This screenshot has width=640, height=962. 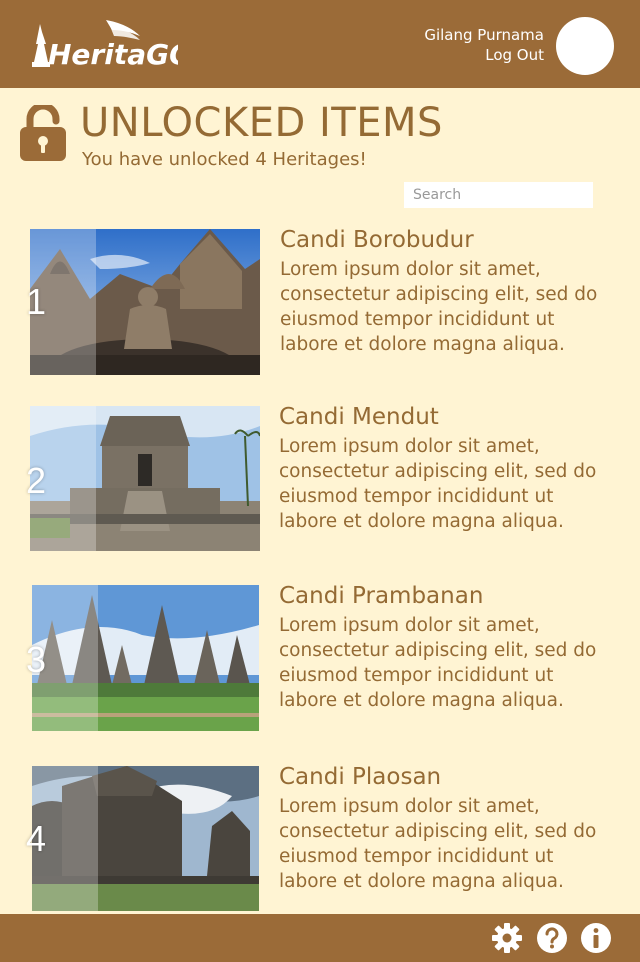 What do you see at coordinates (261, 123) in the screenshot?
I see `page-title: UNLOCKED ITEMS` at bounding box center [261, 123].